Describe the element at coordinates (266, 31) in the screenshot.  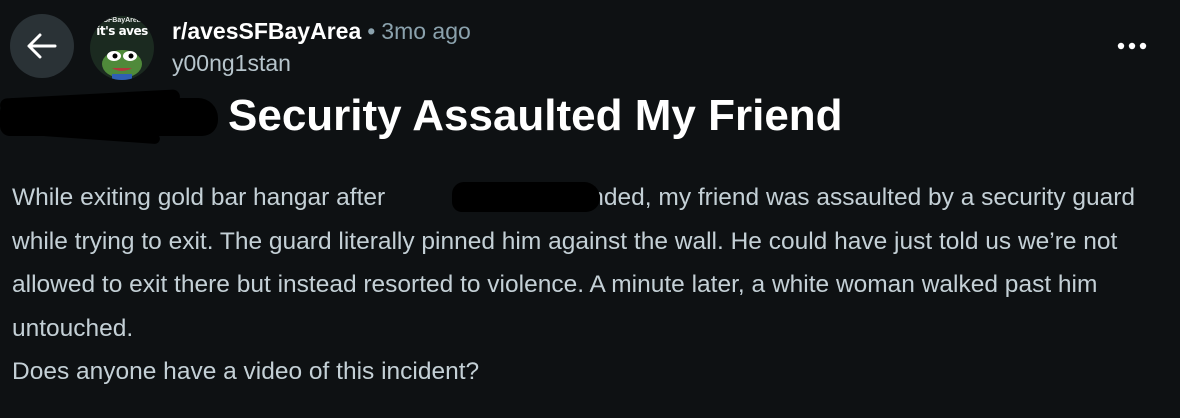
I see `subreddit-link: r/avesSFBayArea` at that location.